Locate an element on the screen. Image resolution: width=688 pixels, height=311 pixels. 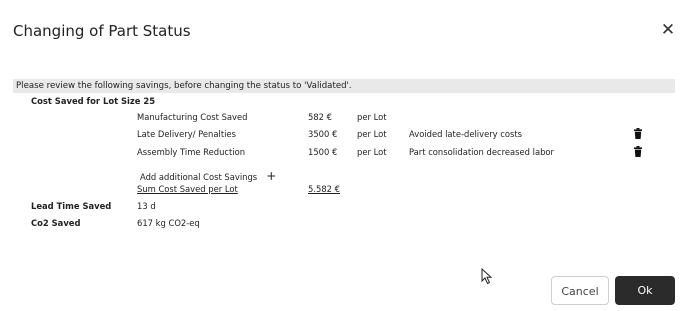
cost-row-value: 582 € is located at coordinates (320, 117).